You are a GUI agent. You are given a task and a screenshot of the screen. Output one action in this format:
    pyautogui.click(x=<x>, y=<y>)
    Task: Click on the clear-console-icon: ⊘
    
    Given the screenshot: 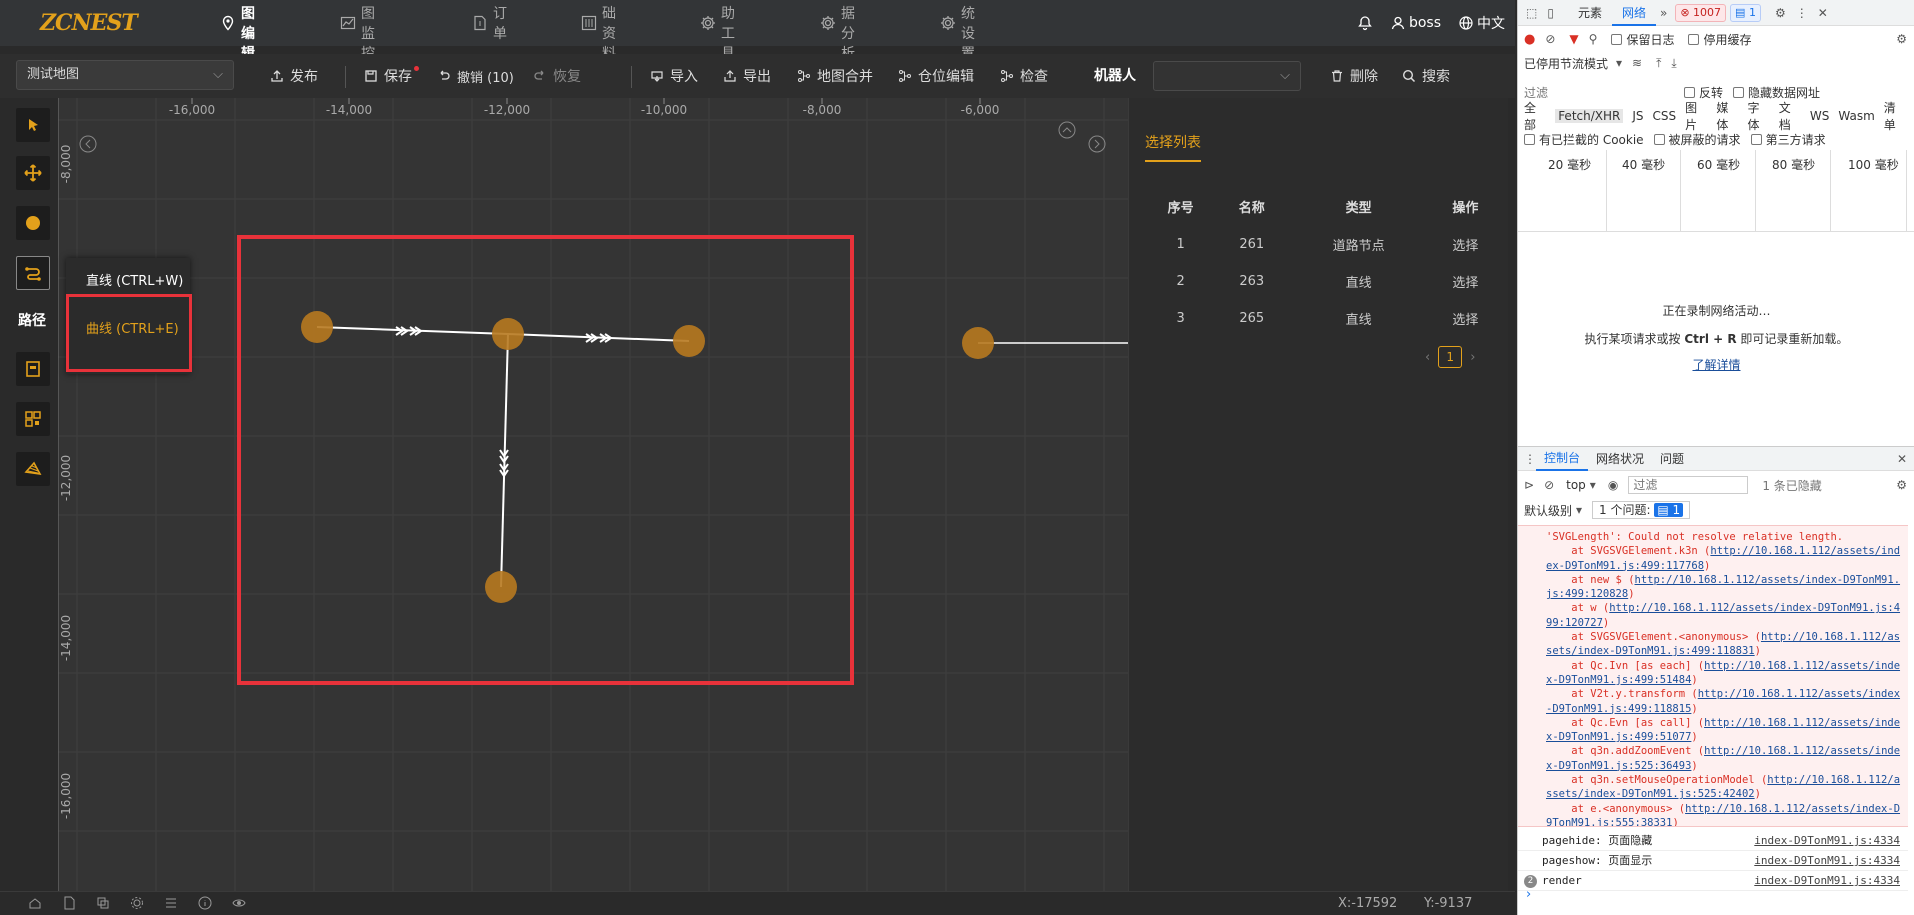 What is the action you would take?
    pyautogui.click(x=1549, y=485)
    